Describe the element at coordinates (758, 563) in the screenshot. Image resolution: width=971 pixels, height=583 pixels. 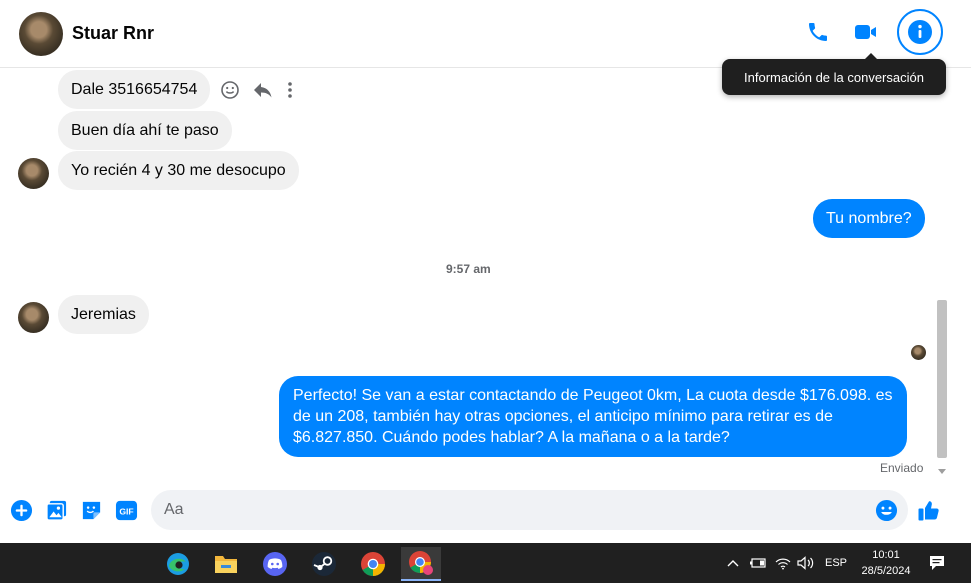
I see `battery-icon` at that location.